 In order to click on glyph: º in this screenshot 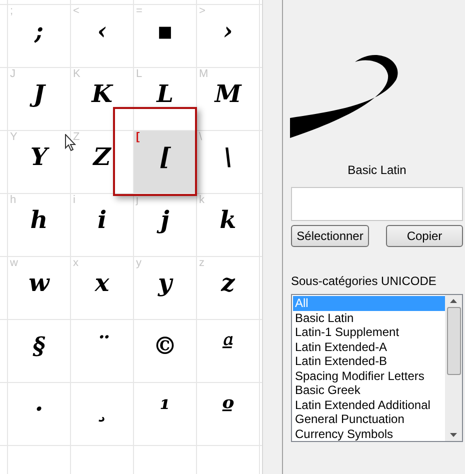, I will do `click(228, 409)`.